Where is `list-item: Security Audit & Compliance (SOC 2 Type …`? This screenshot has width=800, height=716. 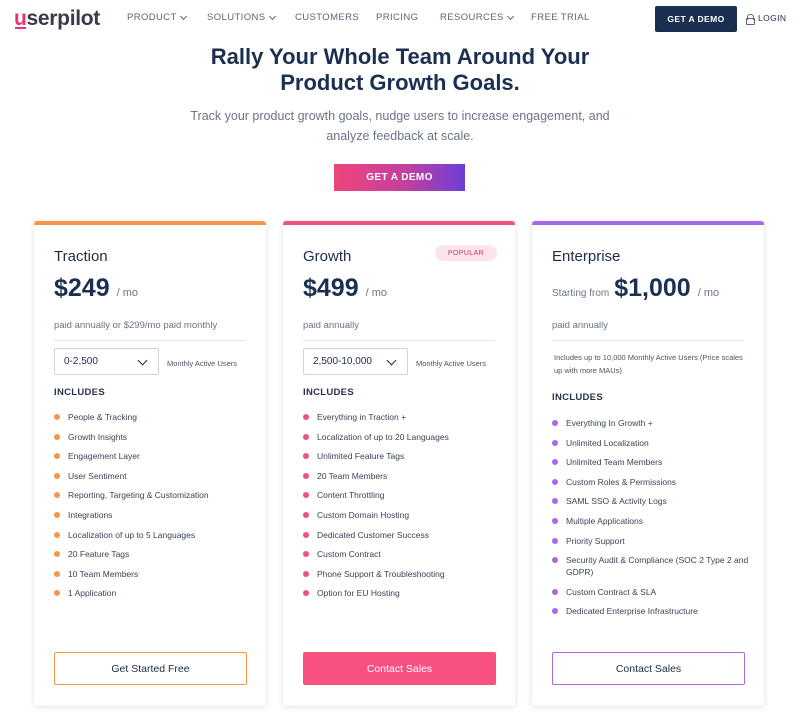 list-item: Security Audit & Compliance (SOC 2 Type … is located at coordinates (652, 566).